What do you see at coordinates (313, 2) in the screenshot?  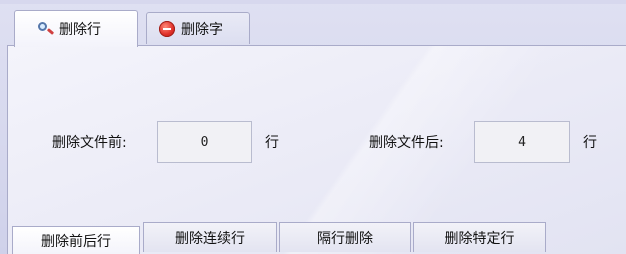 I see `window-top-edge` at bounding box center [313, 2].